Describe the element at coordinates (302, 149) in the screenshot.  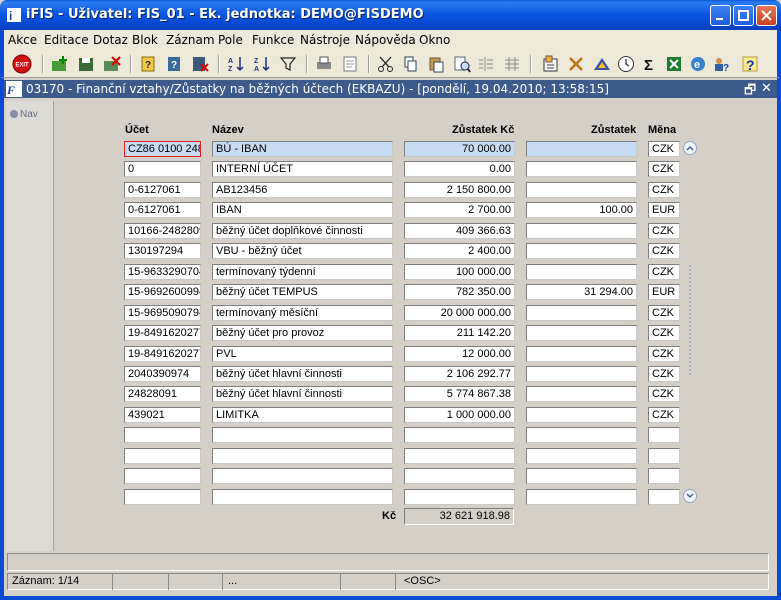
I see `cell-nazev: BÚ - IBAN` at that location.